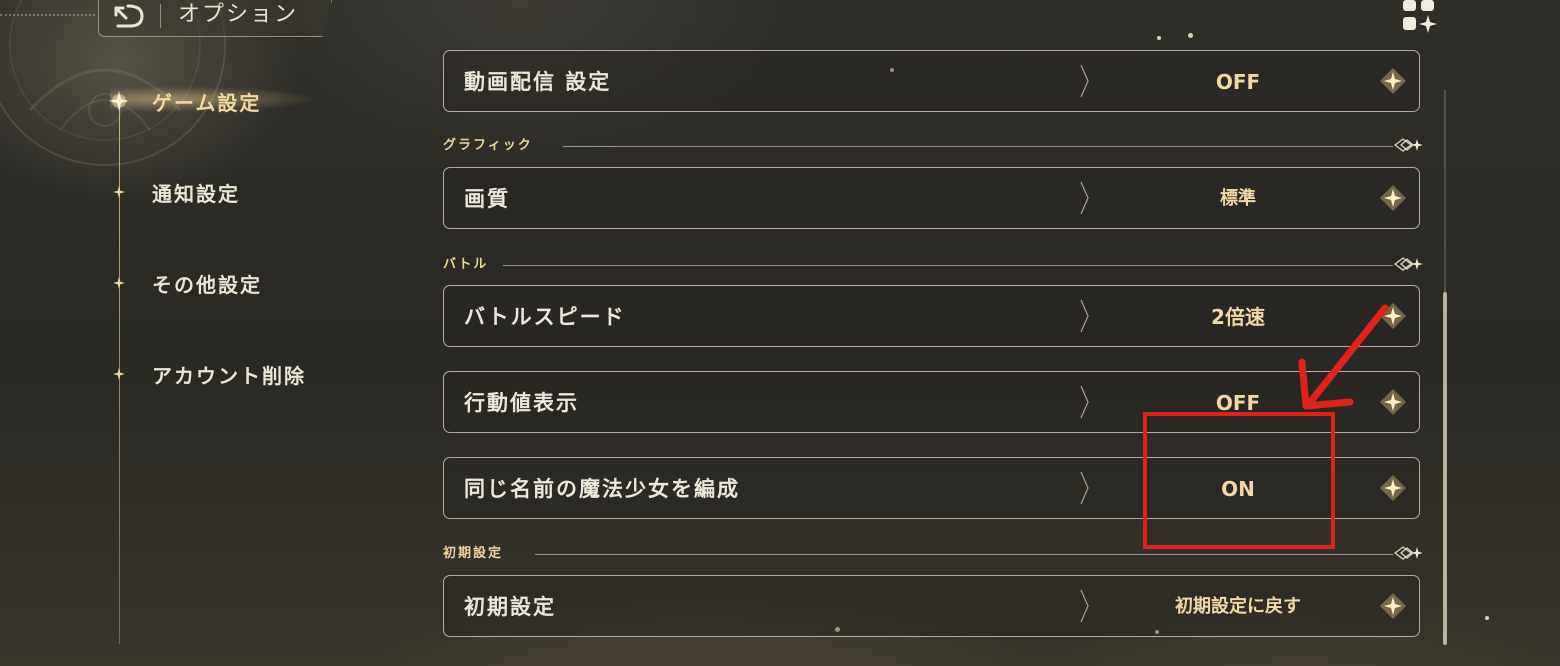  I want to click on section-title: バトル, so click(466, 264).